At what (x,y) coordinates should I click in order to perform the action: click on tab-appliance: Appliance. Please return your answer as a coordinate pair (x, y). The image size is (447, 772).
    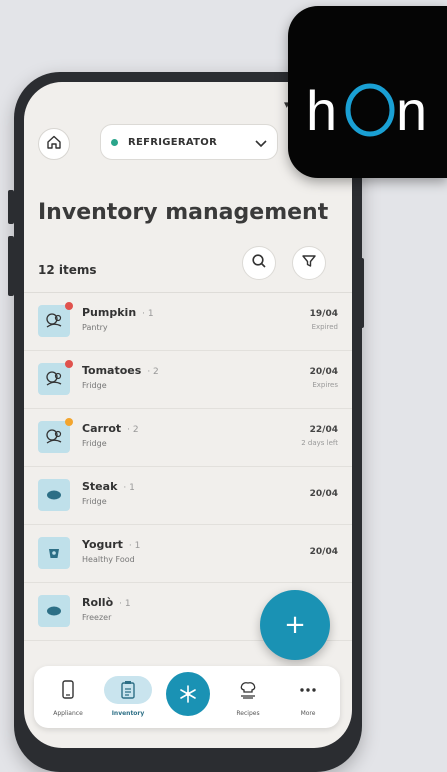
    Looking at the image, I should click on (68, 697).